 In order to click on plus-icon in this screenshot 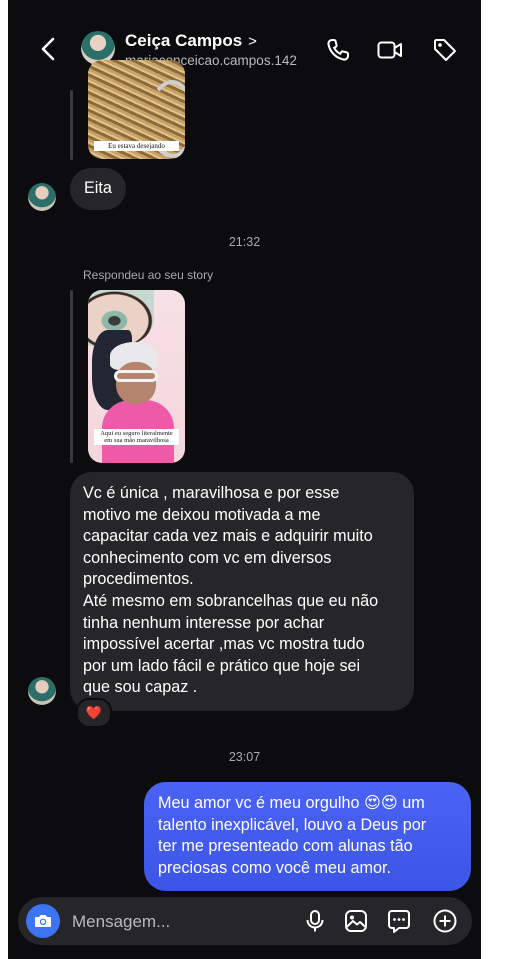, I will do `click(445, 921)`.